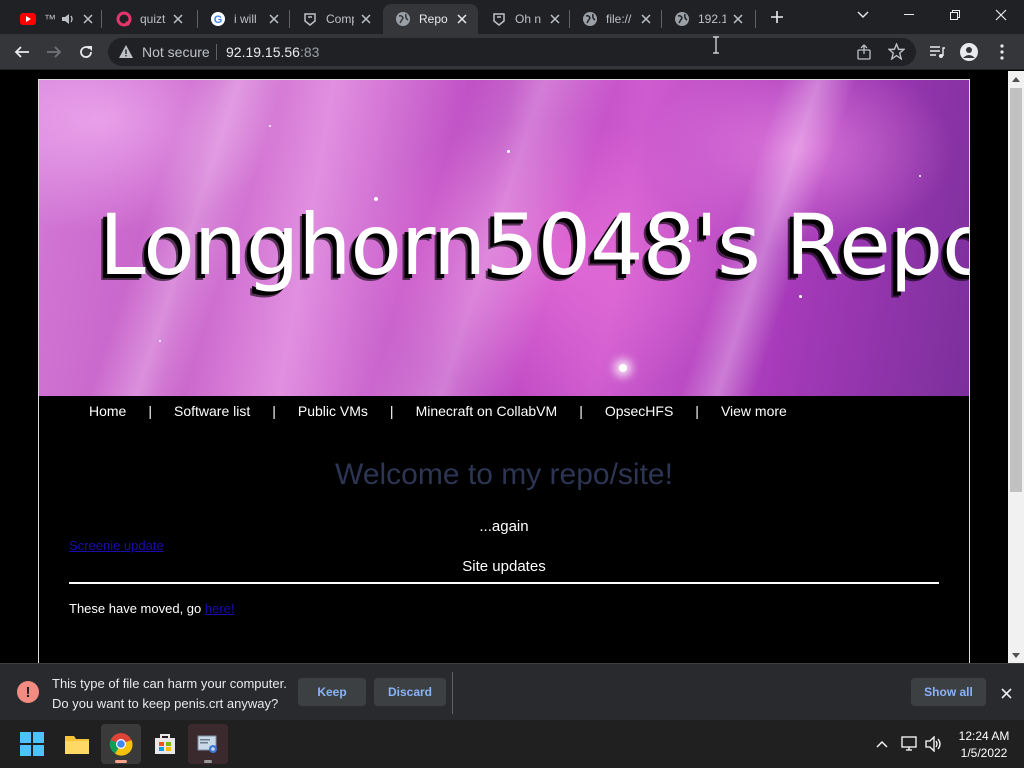  I want to click on site-title: Longhorn5048's Repo, so click(534, 245).